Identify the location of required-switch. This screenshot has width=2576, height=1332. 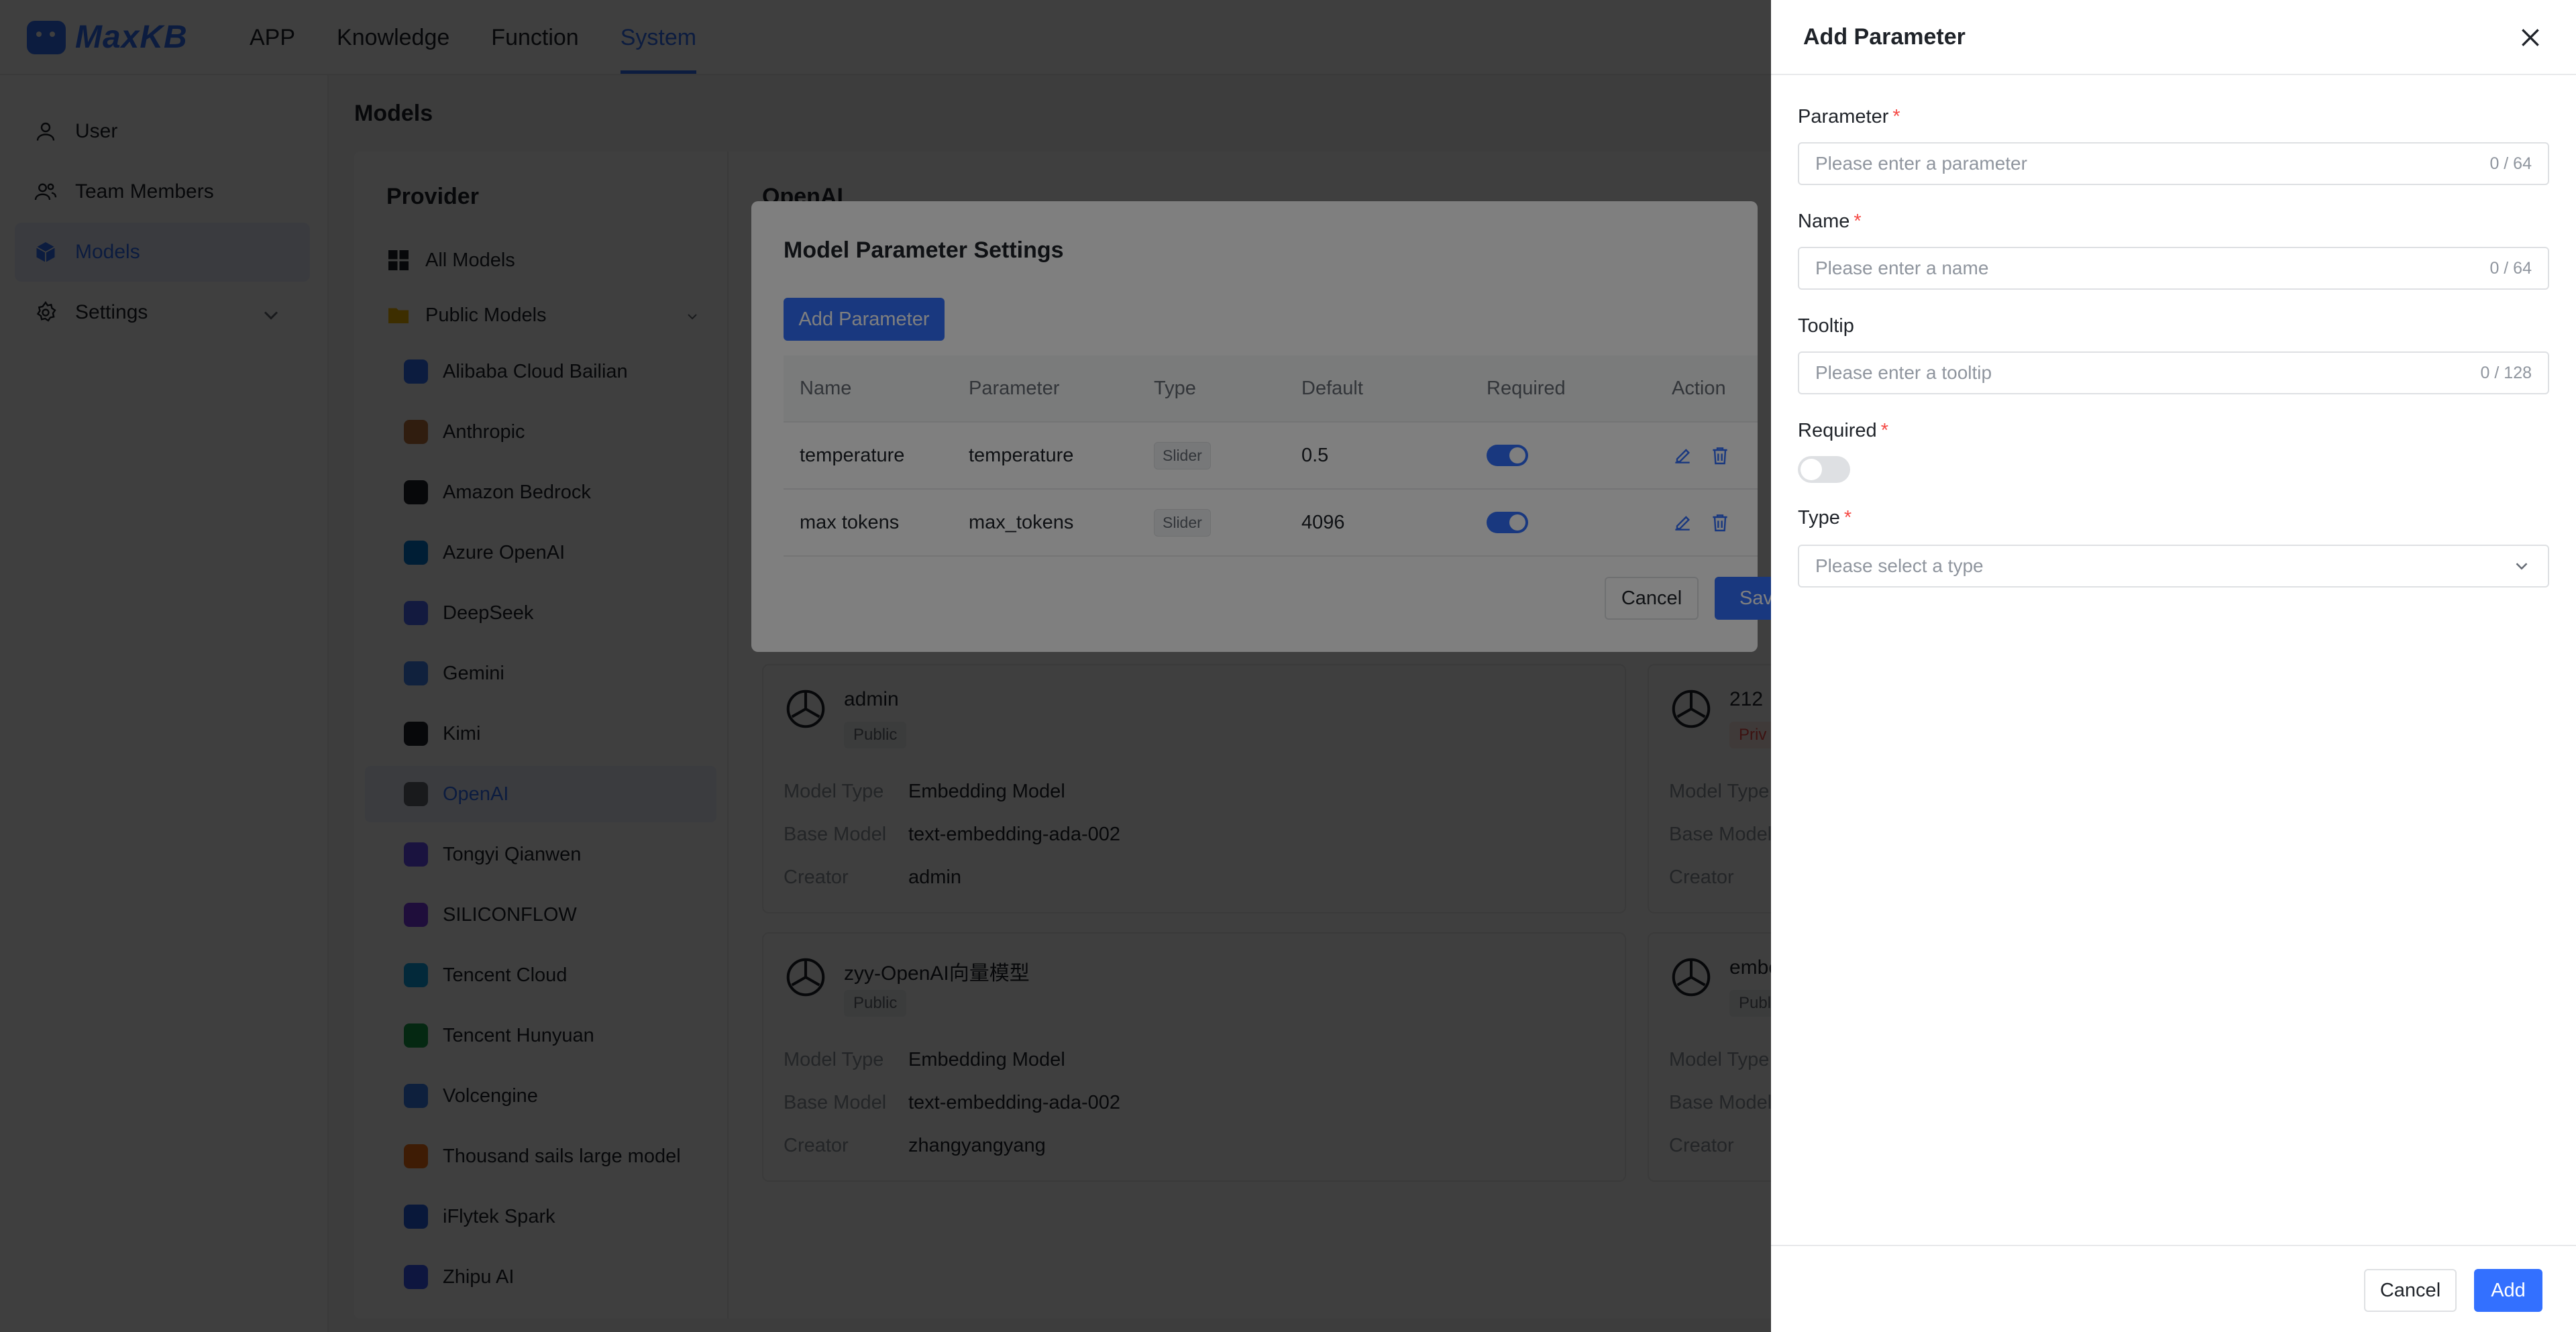
(1824, 469).